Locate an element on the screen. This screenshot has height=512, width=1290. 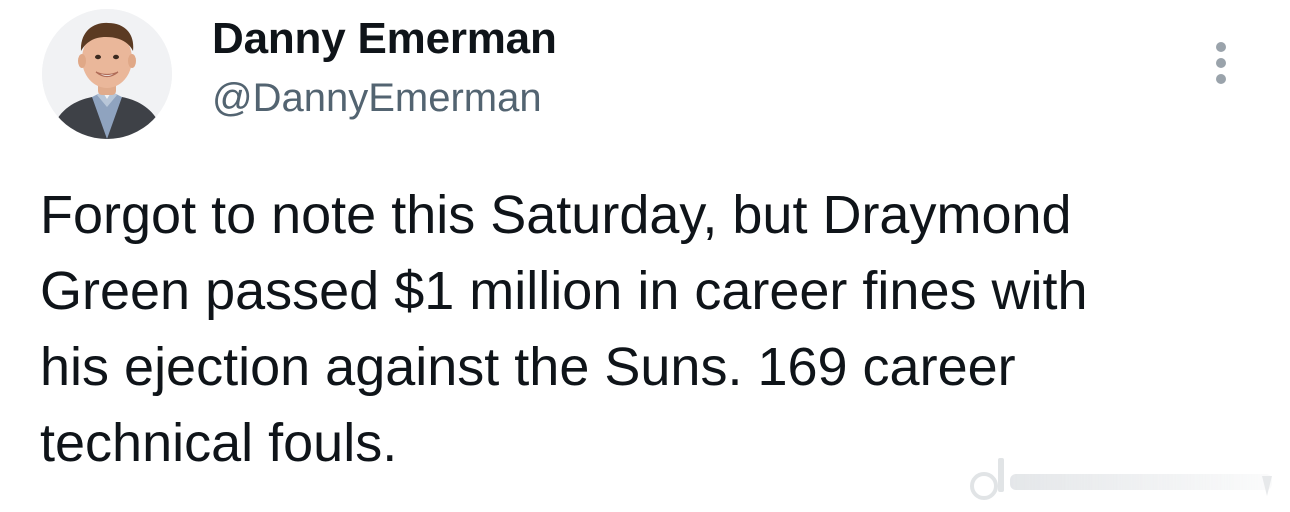
platform-watermark-icon is located at coordinates (1124, 477).